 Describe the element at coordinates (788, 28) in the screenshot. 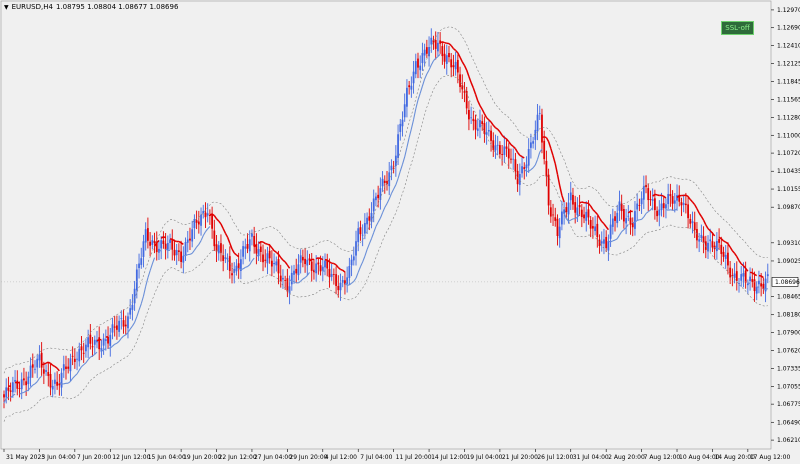

I see `price-tick-label: 1.12690` at that location.